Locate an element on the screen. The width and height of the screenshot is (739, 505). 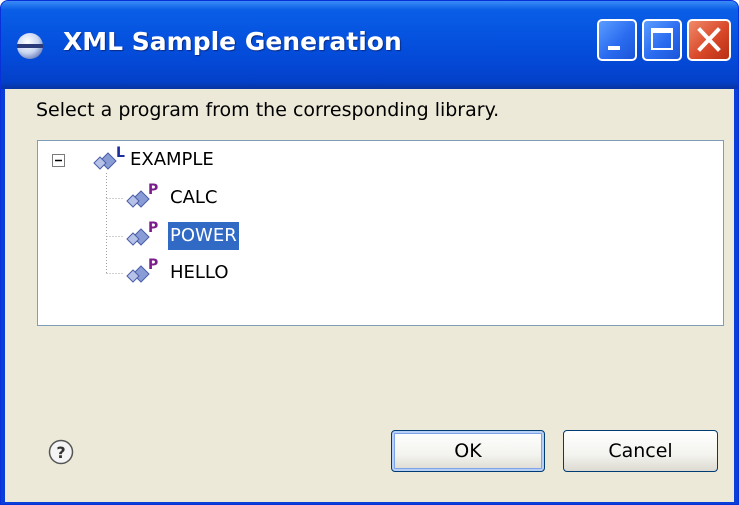
collapse-toggle-icon is located at coordinates (58, 160).